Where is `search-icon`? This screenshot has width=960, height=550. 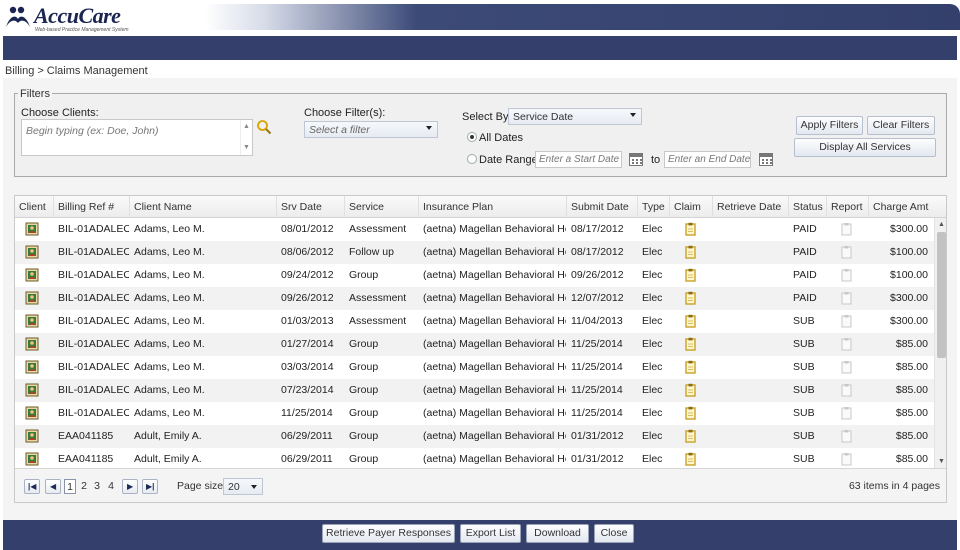
search-icon is located at coordinates (264, 127).